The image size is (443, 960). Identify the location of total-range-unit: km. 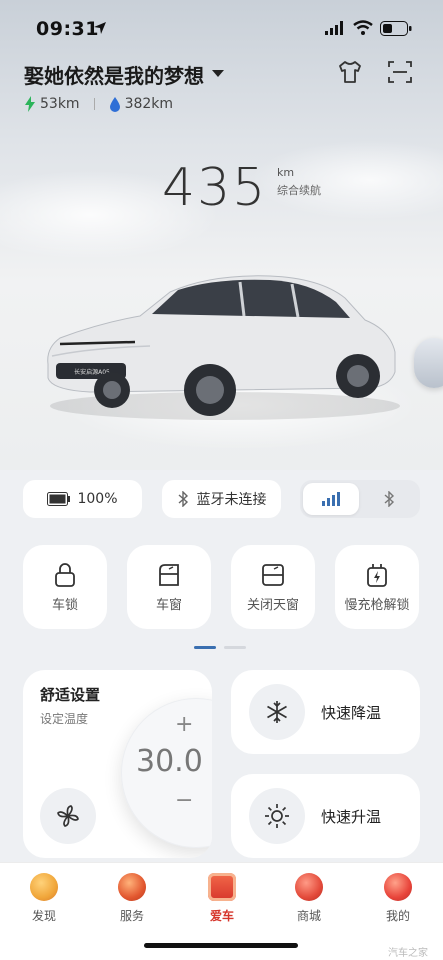
(286, 172).